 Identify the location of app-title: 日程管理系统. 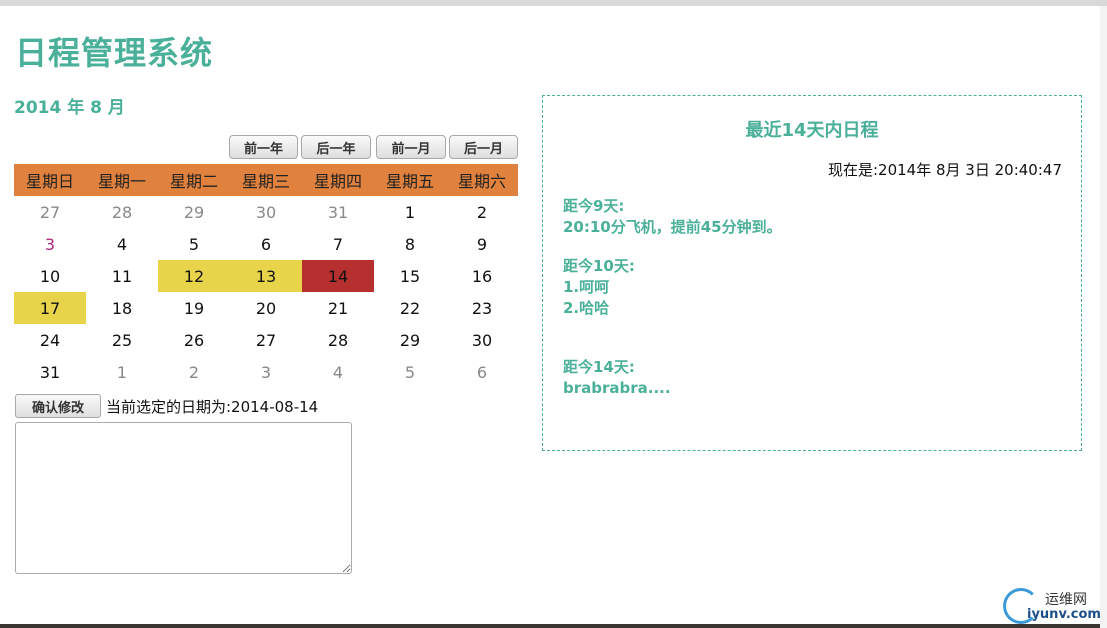
(114, 53).